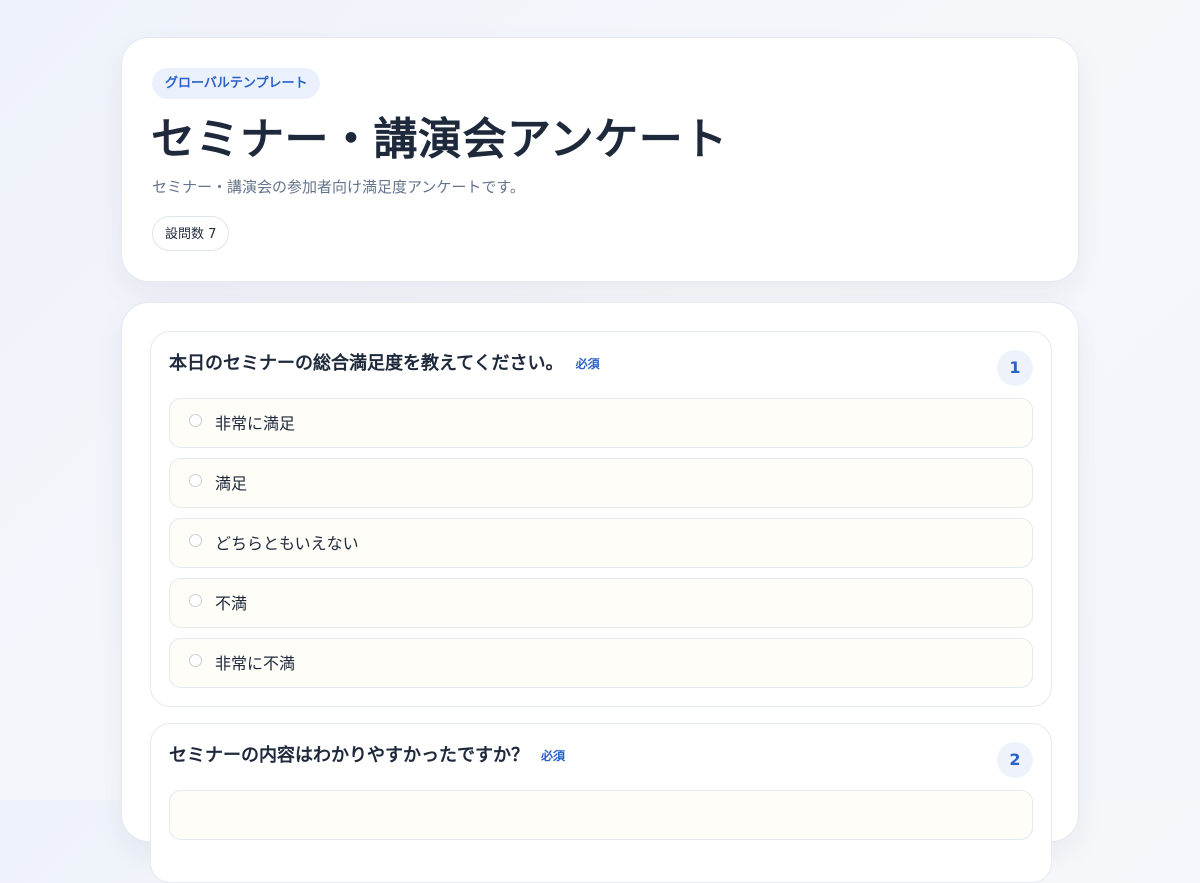 This screenshot has width=1200, height=883. I want to click on option-label: 非常に満足, so click(255, 423).